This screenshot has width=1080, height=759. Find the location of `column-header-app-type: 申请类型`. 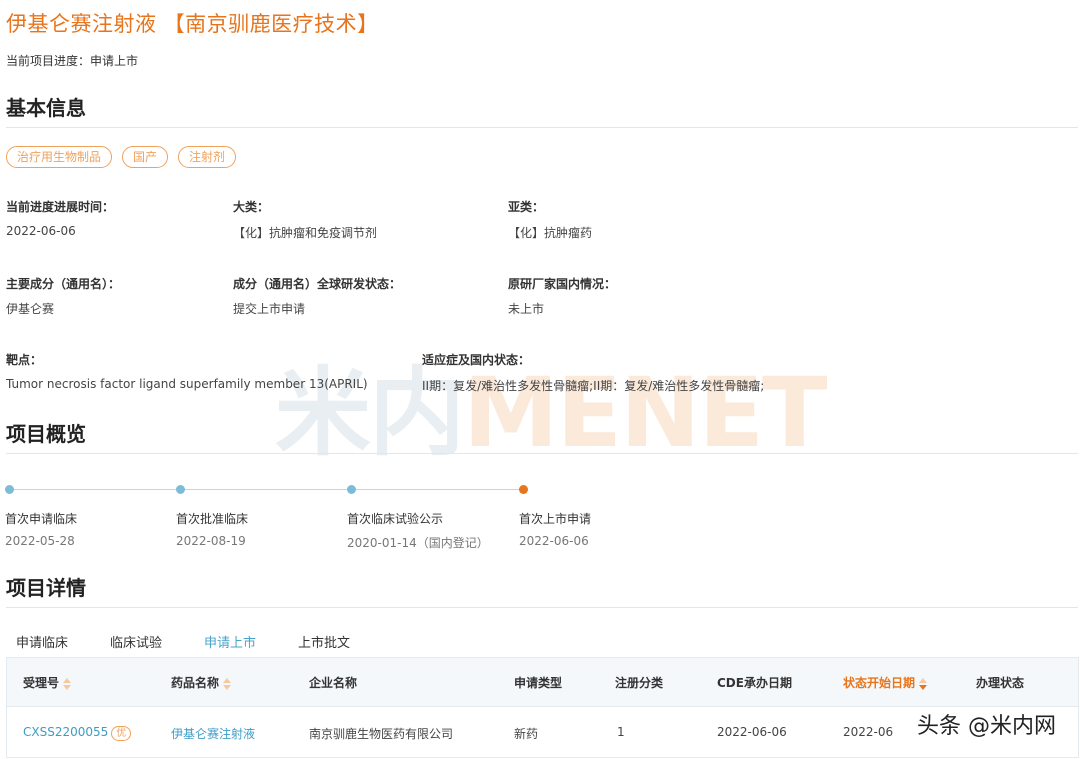

column-header-app-type: 申请类型 is located at coordinates (538, 683).